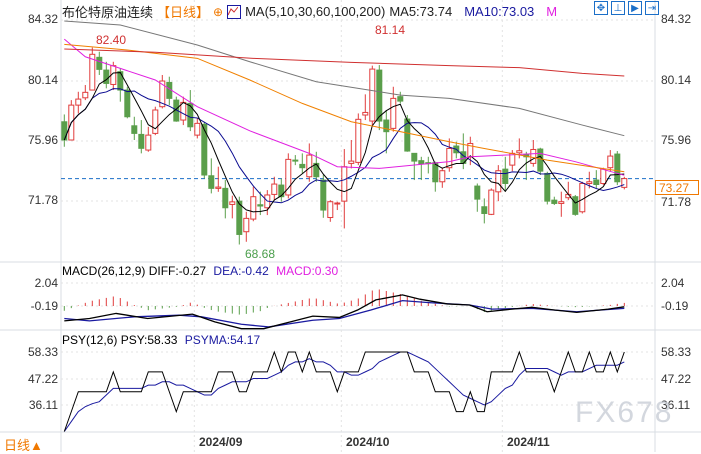  What do you see at coordinates (677, 187) in the screenshot?
I see `current-price-label: 73.27` at bounding box center [677, 187].